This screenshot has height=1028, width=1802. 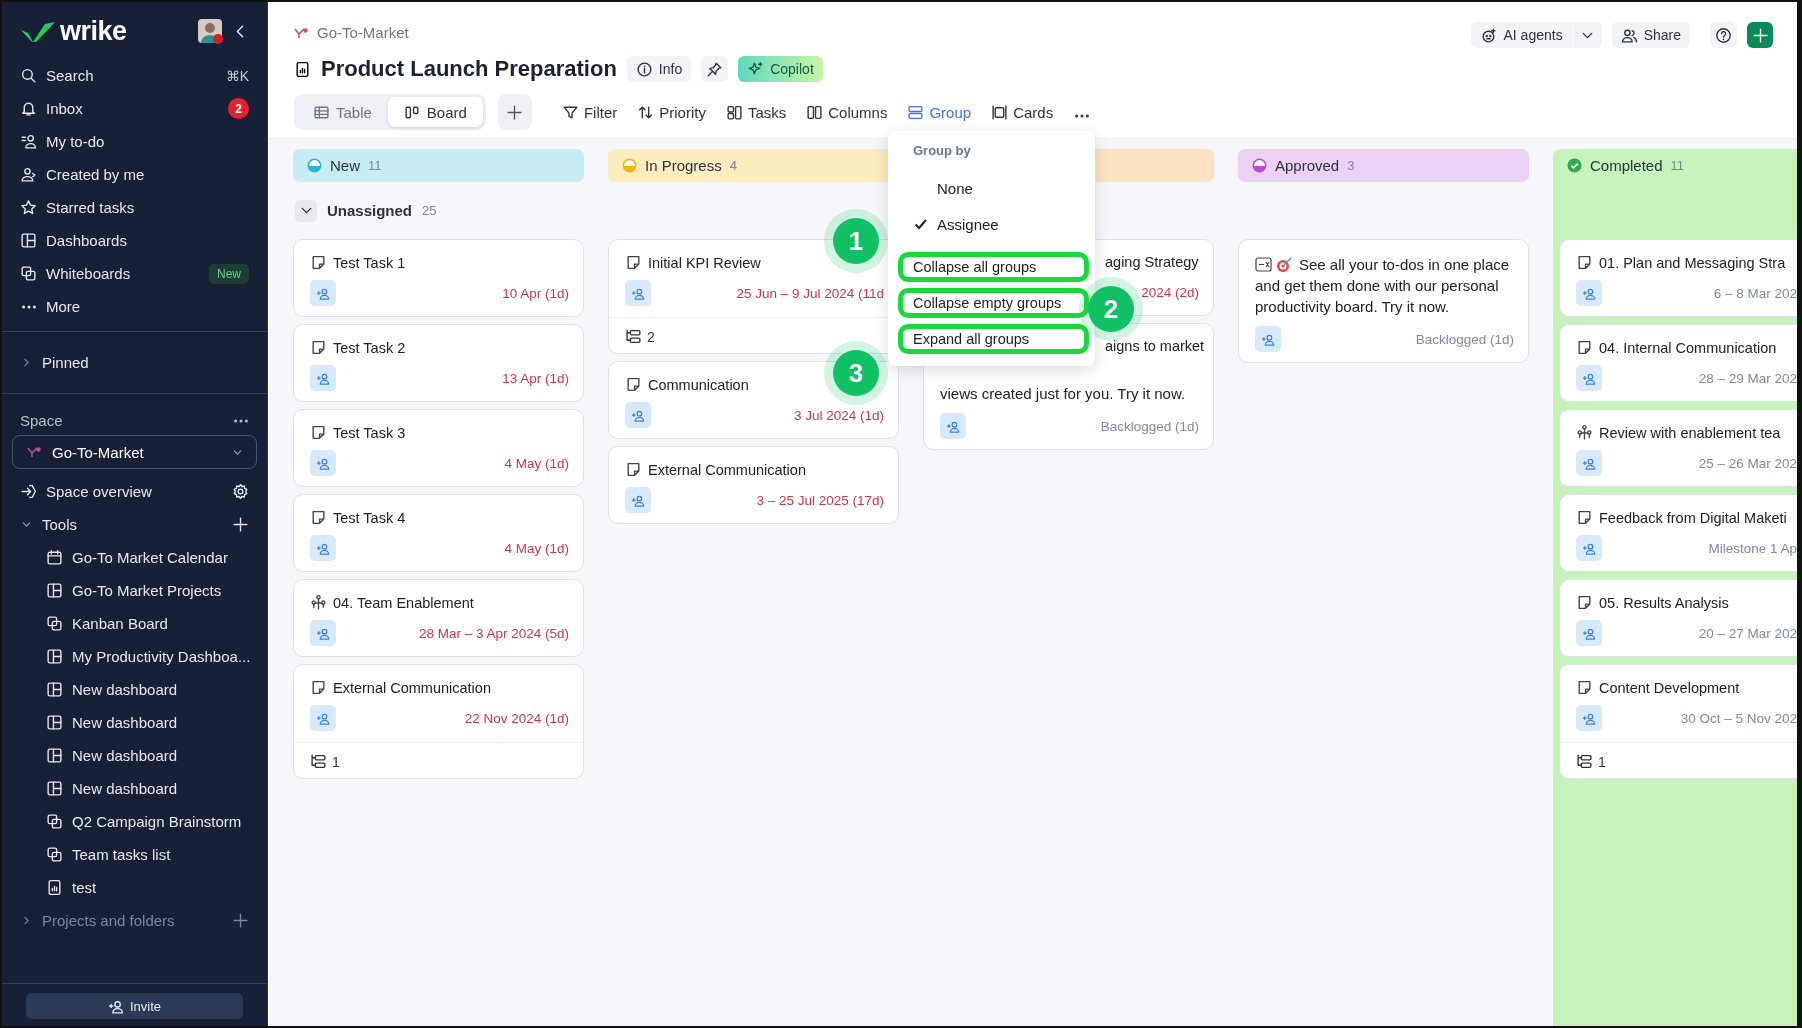 I want to click on menu-heading: Group by, so click(x=942, y=151).